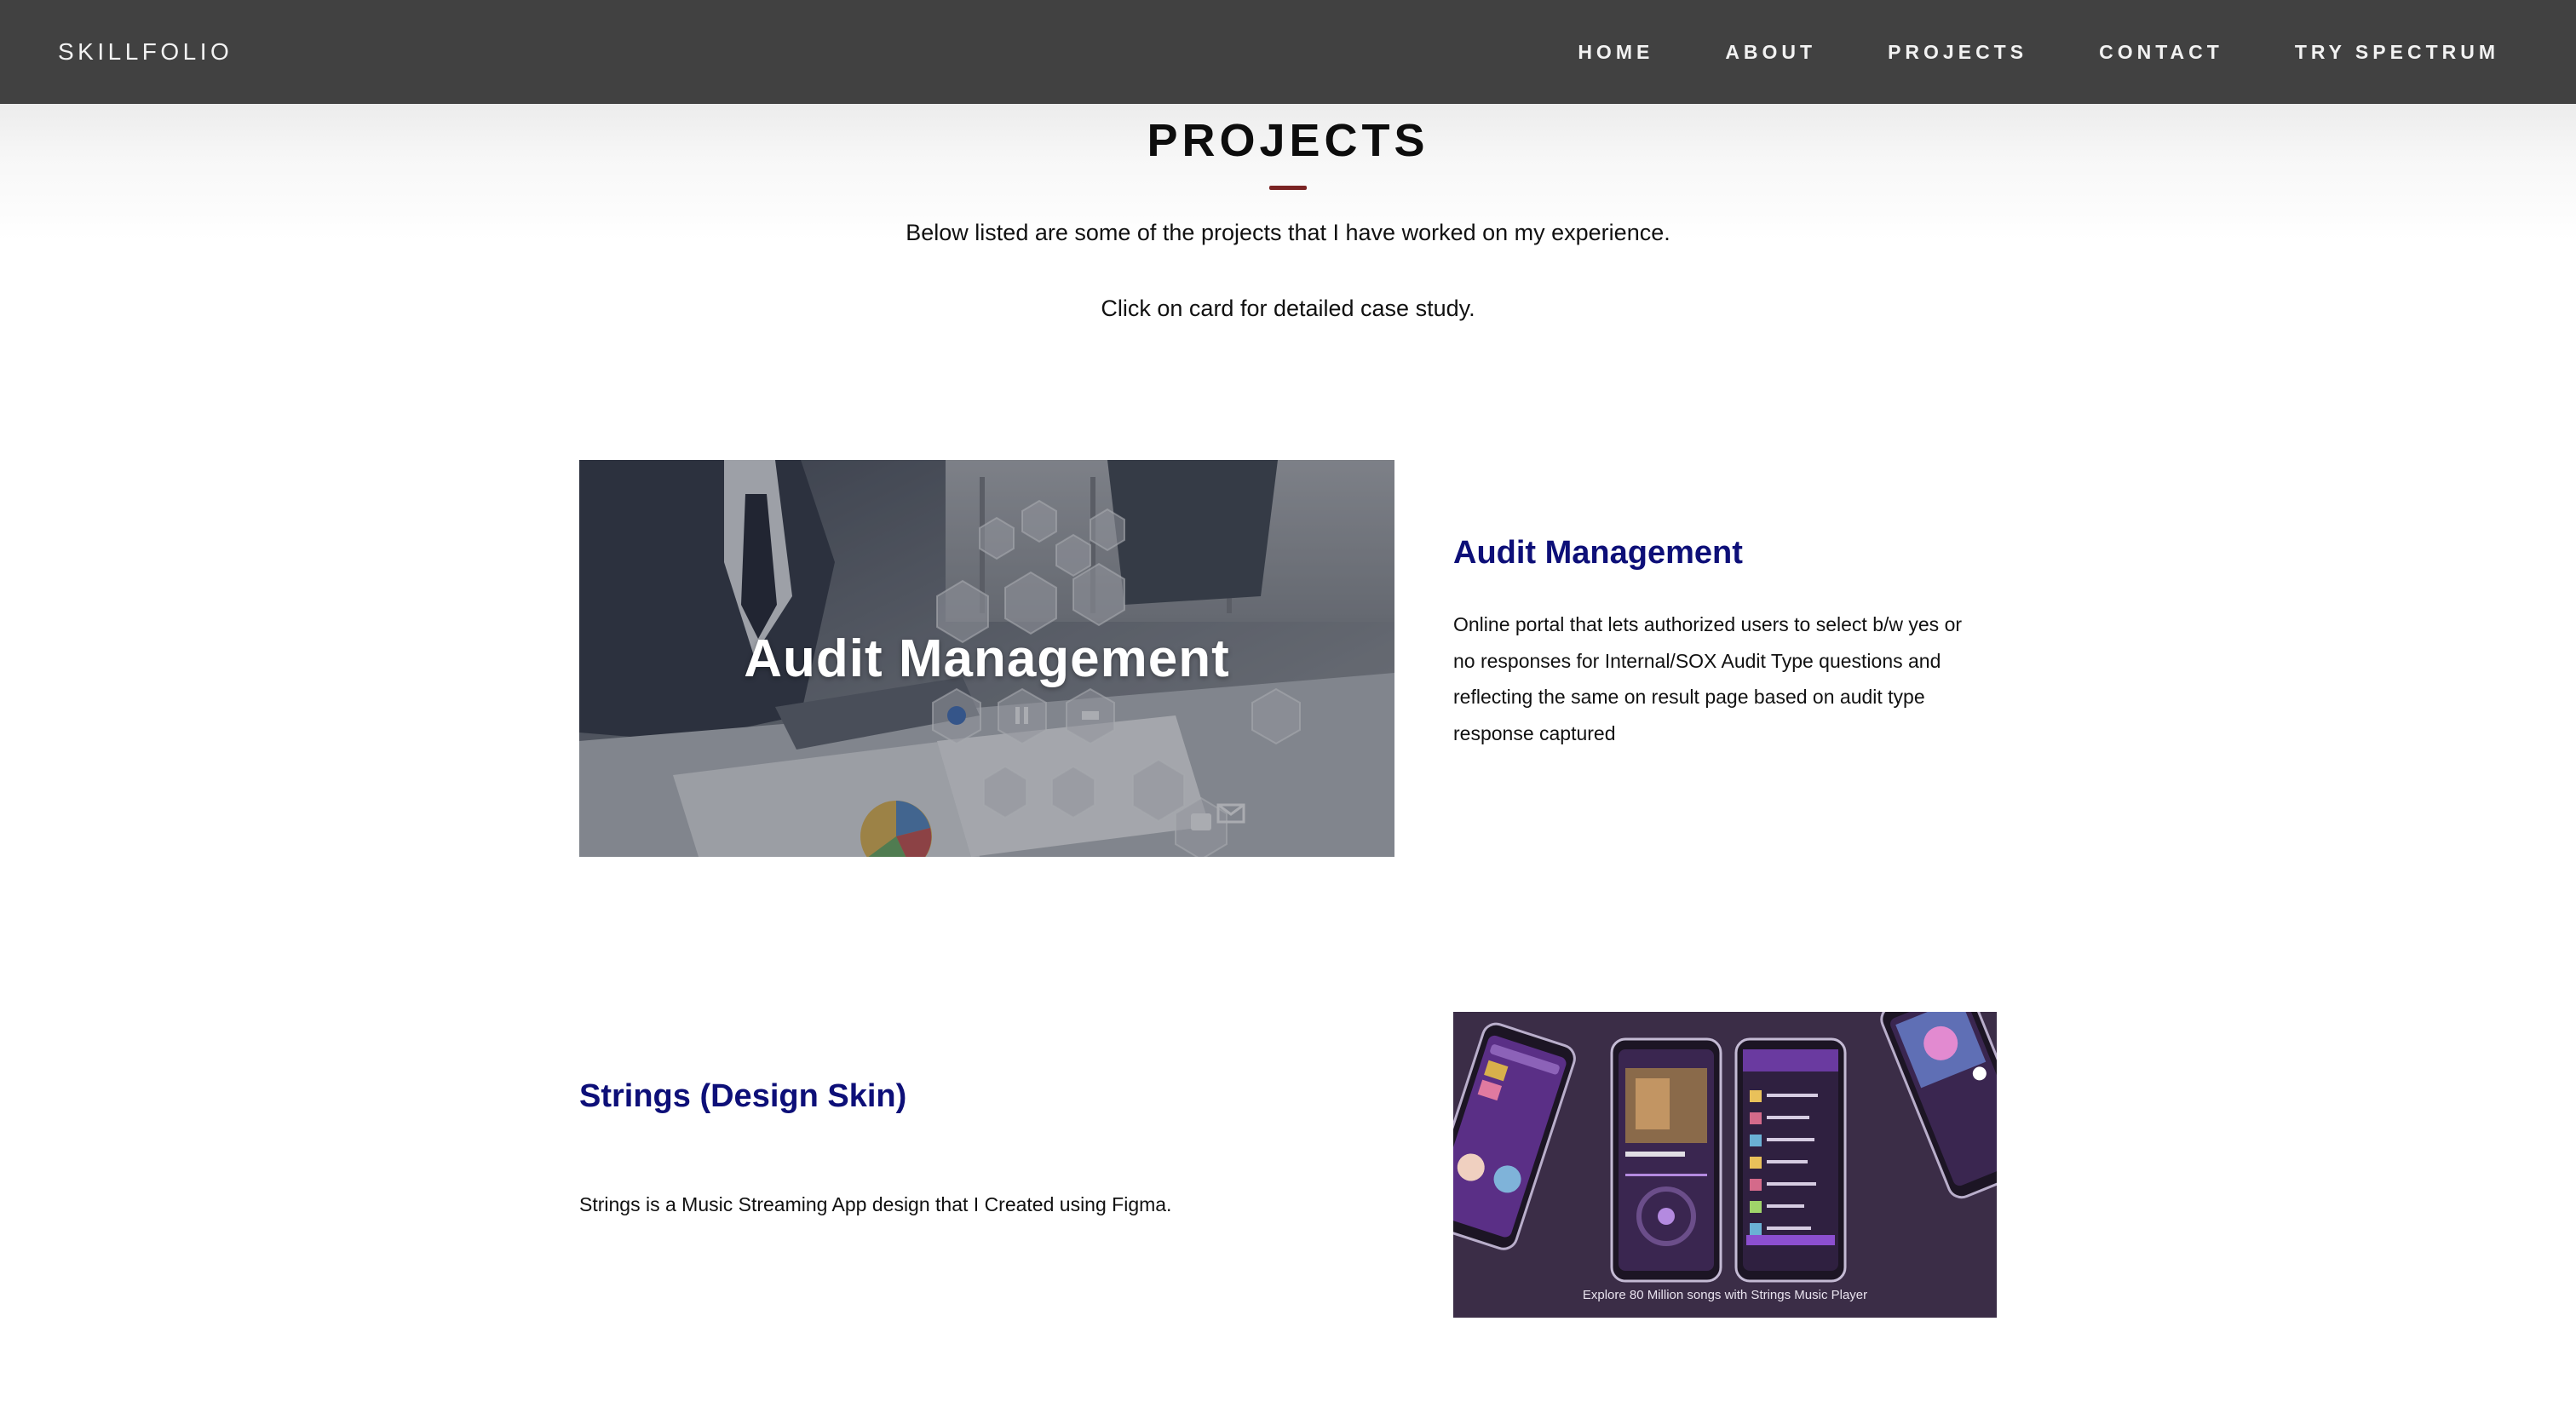  I want to click on audit-management-image-caption: Audit Management, so click(987, 659).